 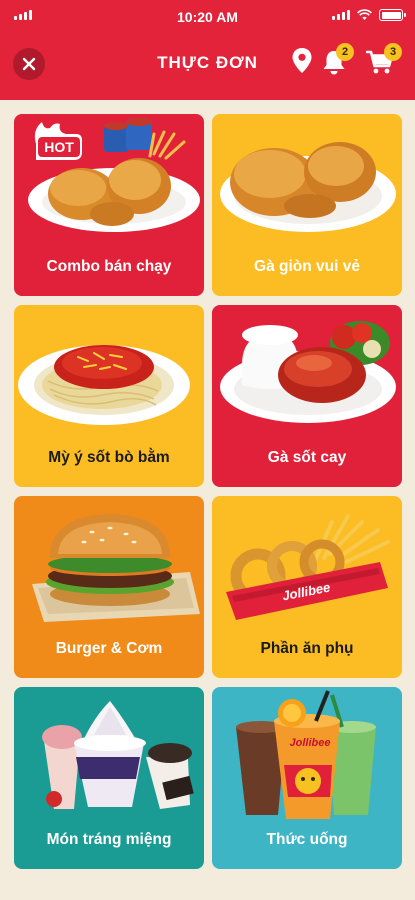 I want to click on menu-tile-label: Món tráng miệng, so click(x=109, y=839).